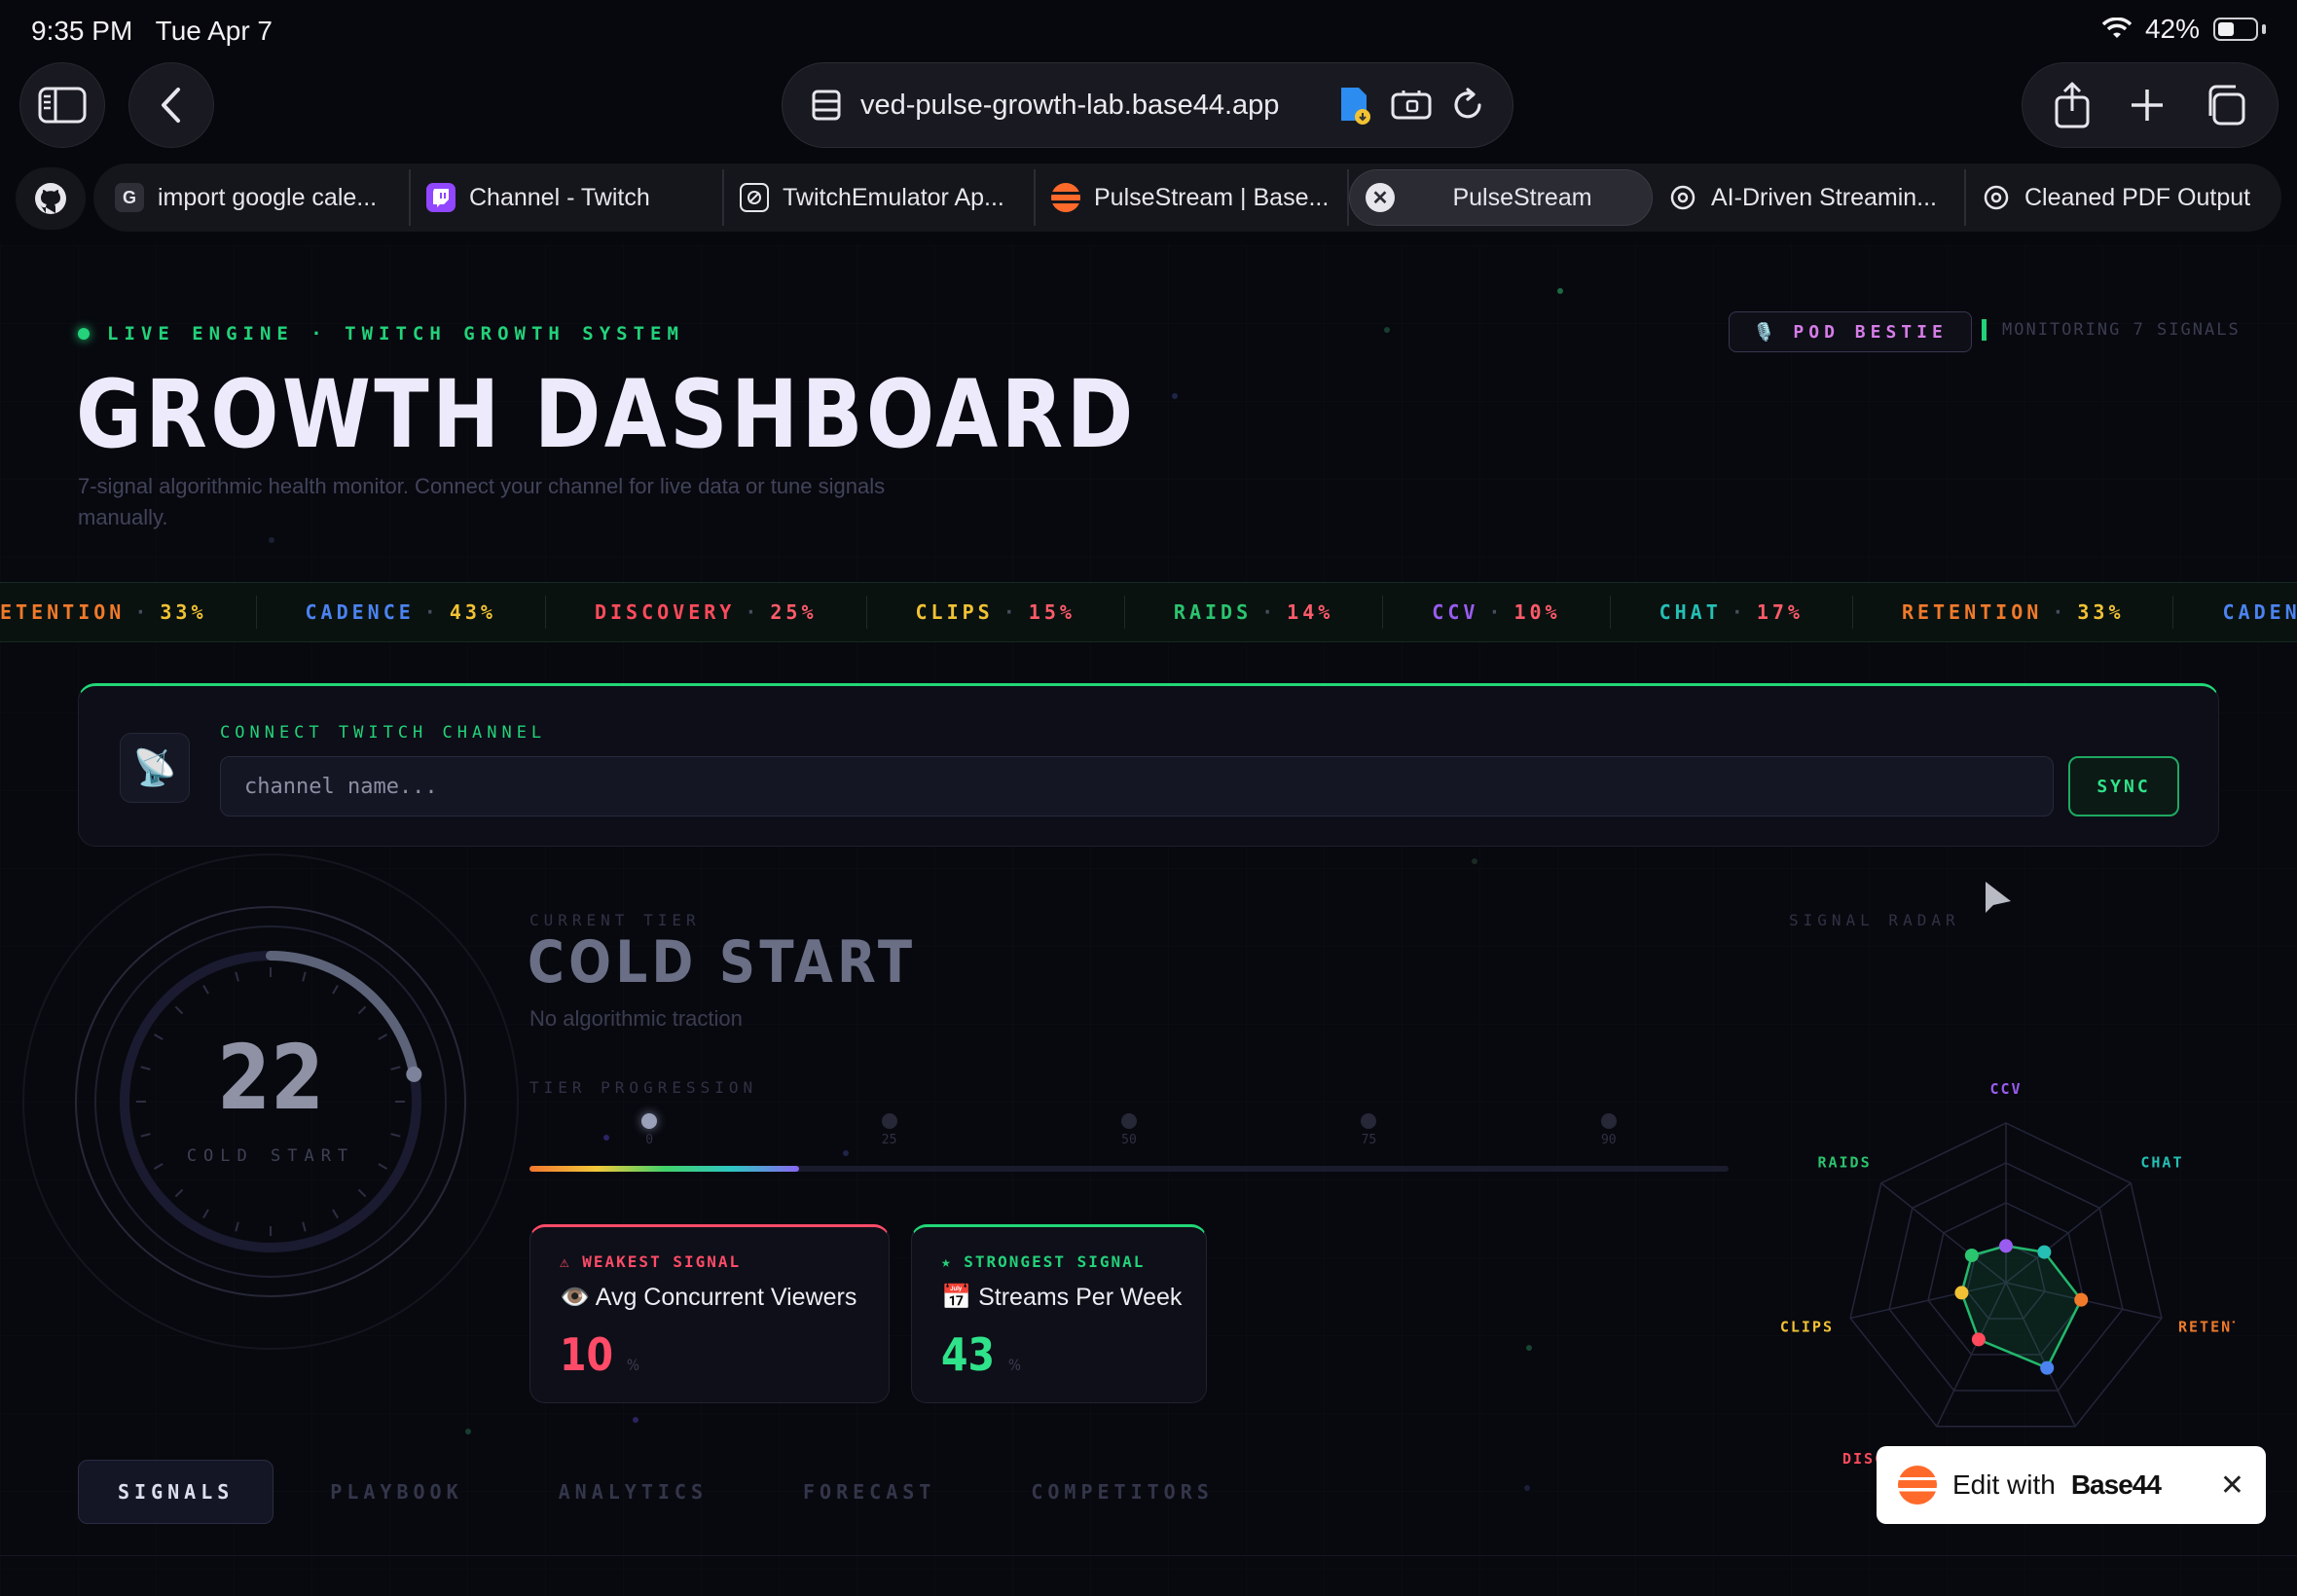 The height and width of the screenshot is (1596, 2297). I want to click on ticker-signal-percent: 10%, so click(1537, 612).